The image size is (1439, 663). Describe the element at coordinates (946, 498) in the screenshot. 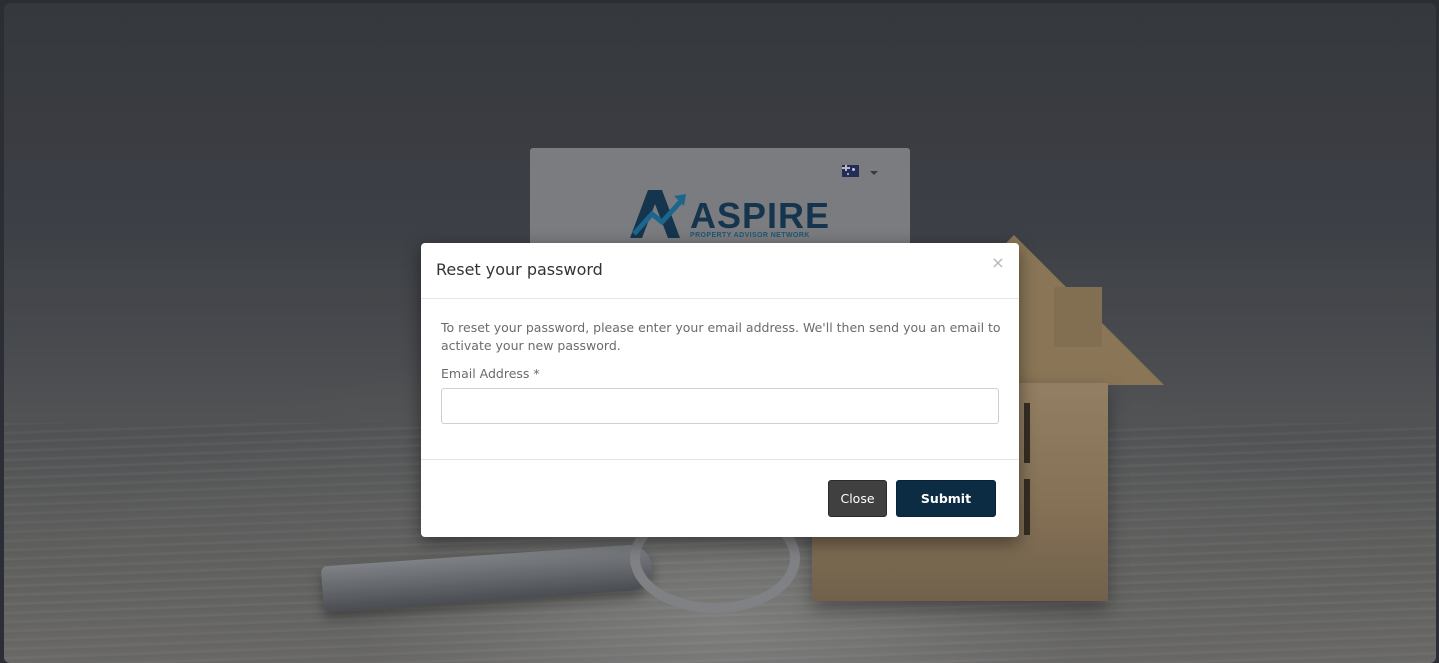

I see `submit-button: Submit` at that location.